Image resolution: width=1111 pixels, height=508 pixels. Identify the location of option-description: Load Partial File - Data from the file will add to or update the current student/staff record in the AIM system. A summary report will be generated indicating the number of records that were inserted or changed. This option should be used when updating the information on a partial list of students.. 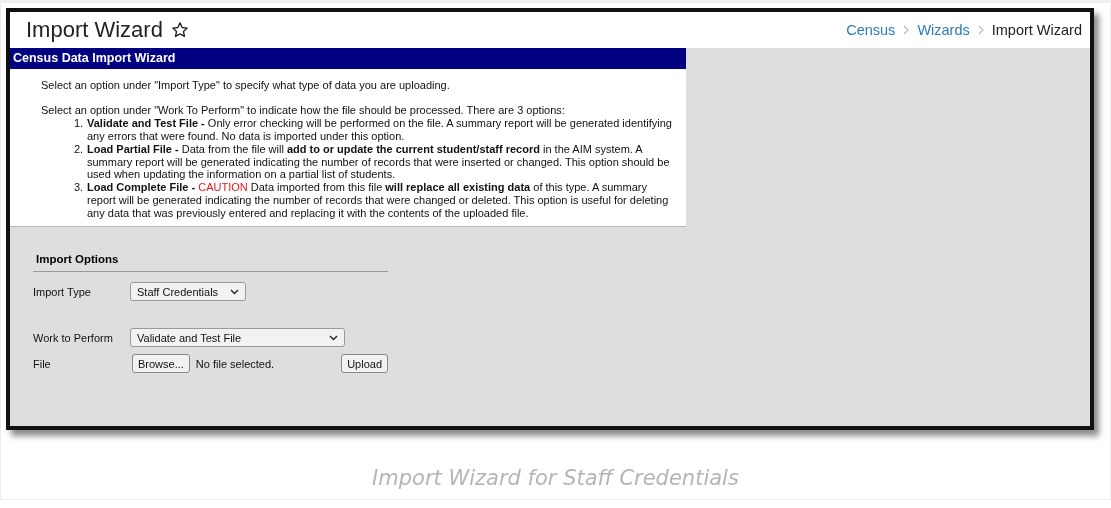
(379, 162).